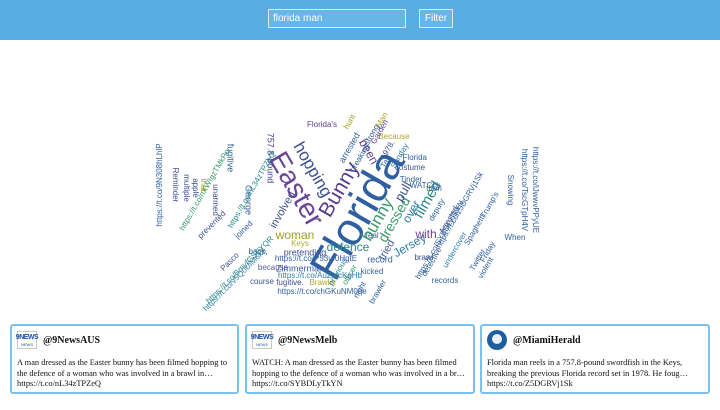 This screenshot has width=720, height=410. I want to click on tweet-handle: @9NewsAUS, so click(71, 340).